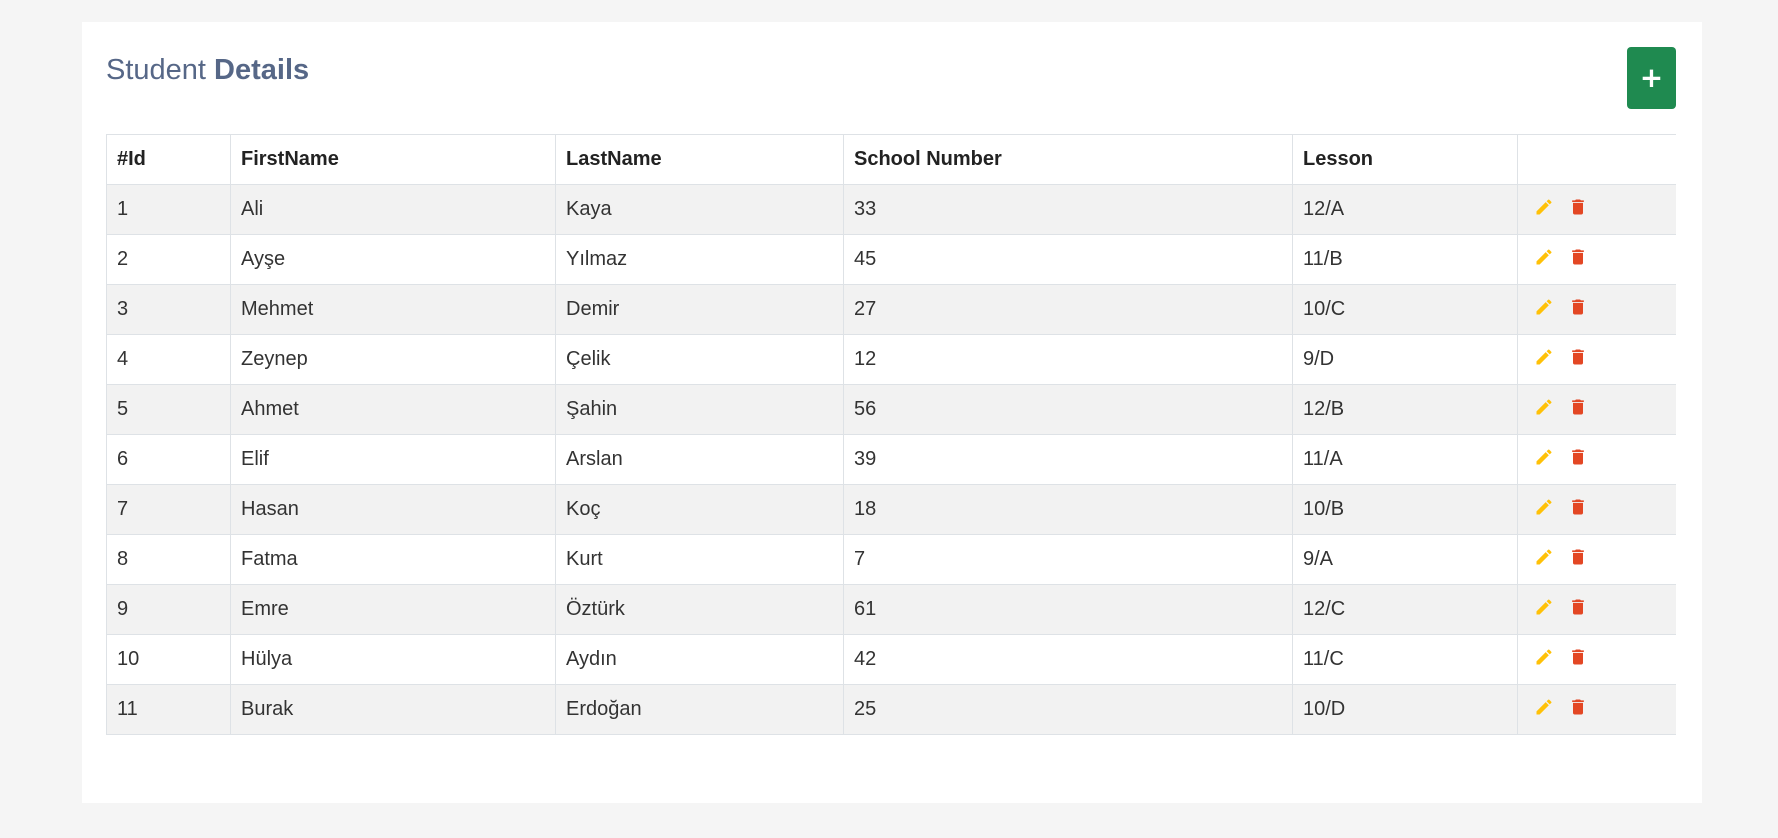 This screenshot has width=1778, height=838. I want to click on cell-school-number: 61, so click(1068, 609).